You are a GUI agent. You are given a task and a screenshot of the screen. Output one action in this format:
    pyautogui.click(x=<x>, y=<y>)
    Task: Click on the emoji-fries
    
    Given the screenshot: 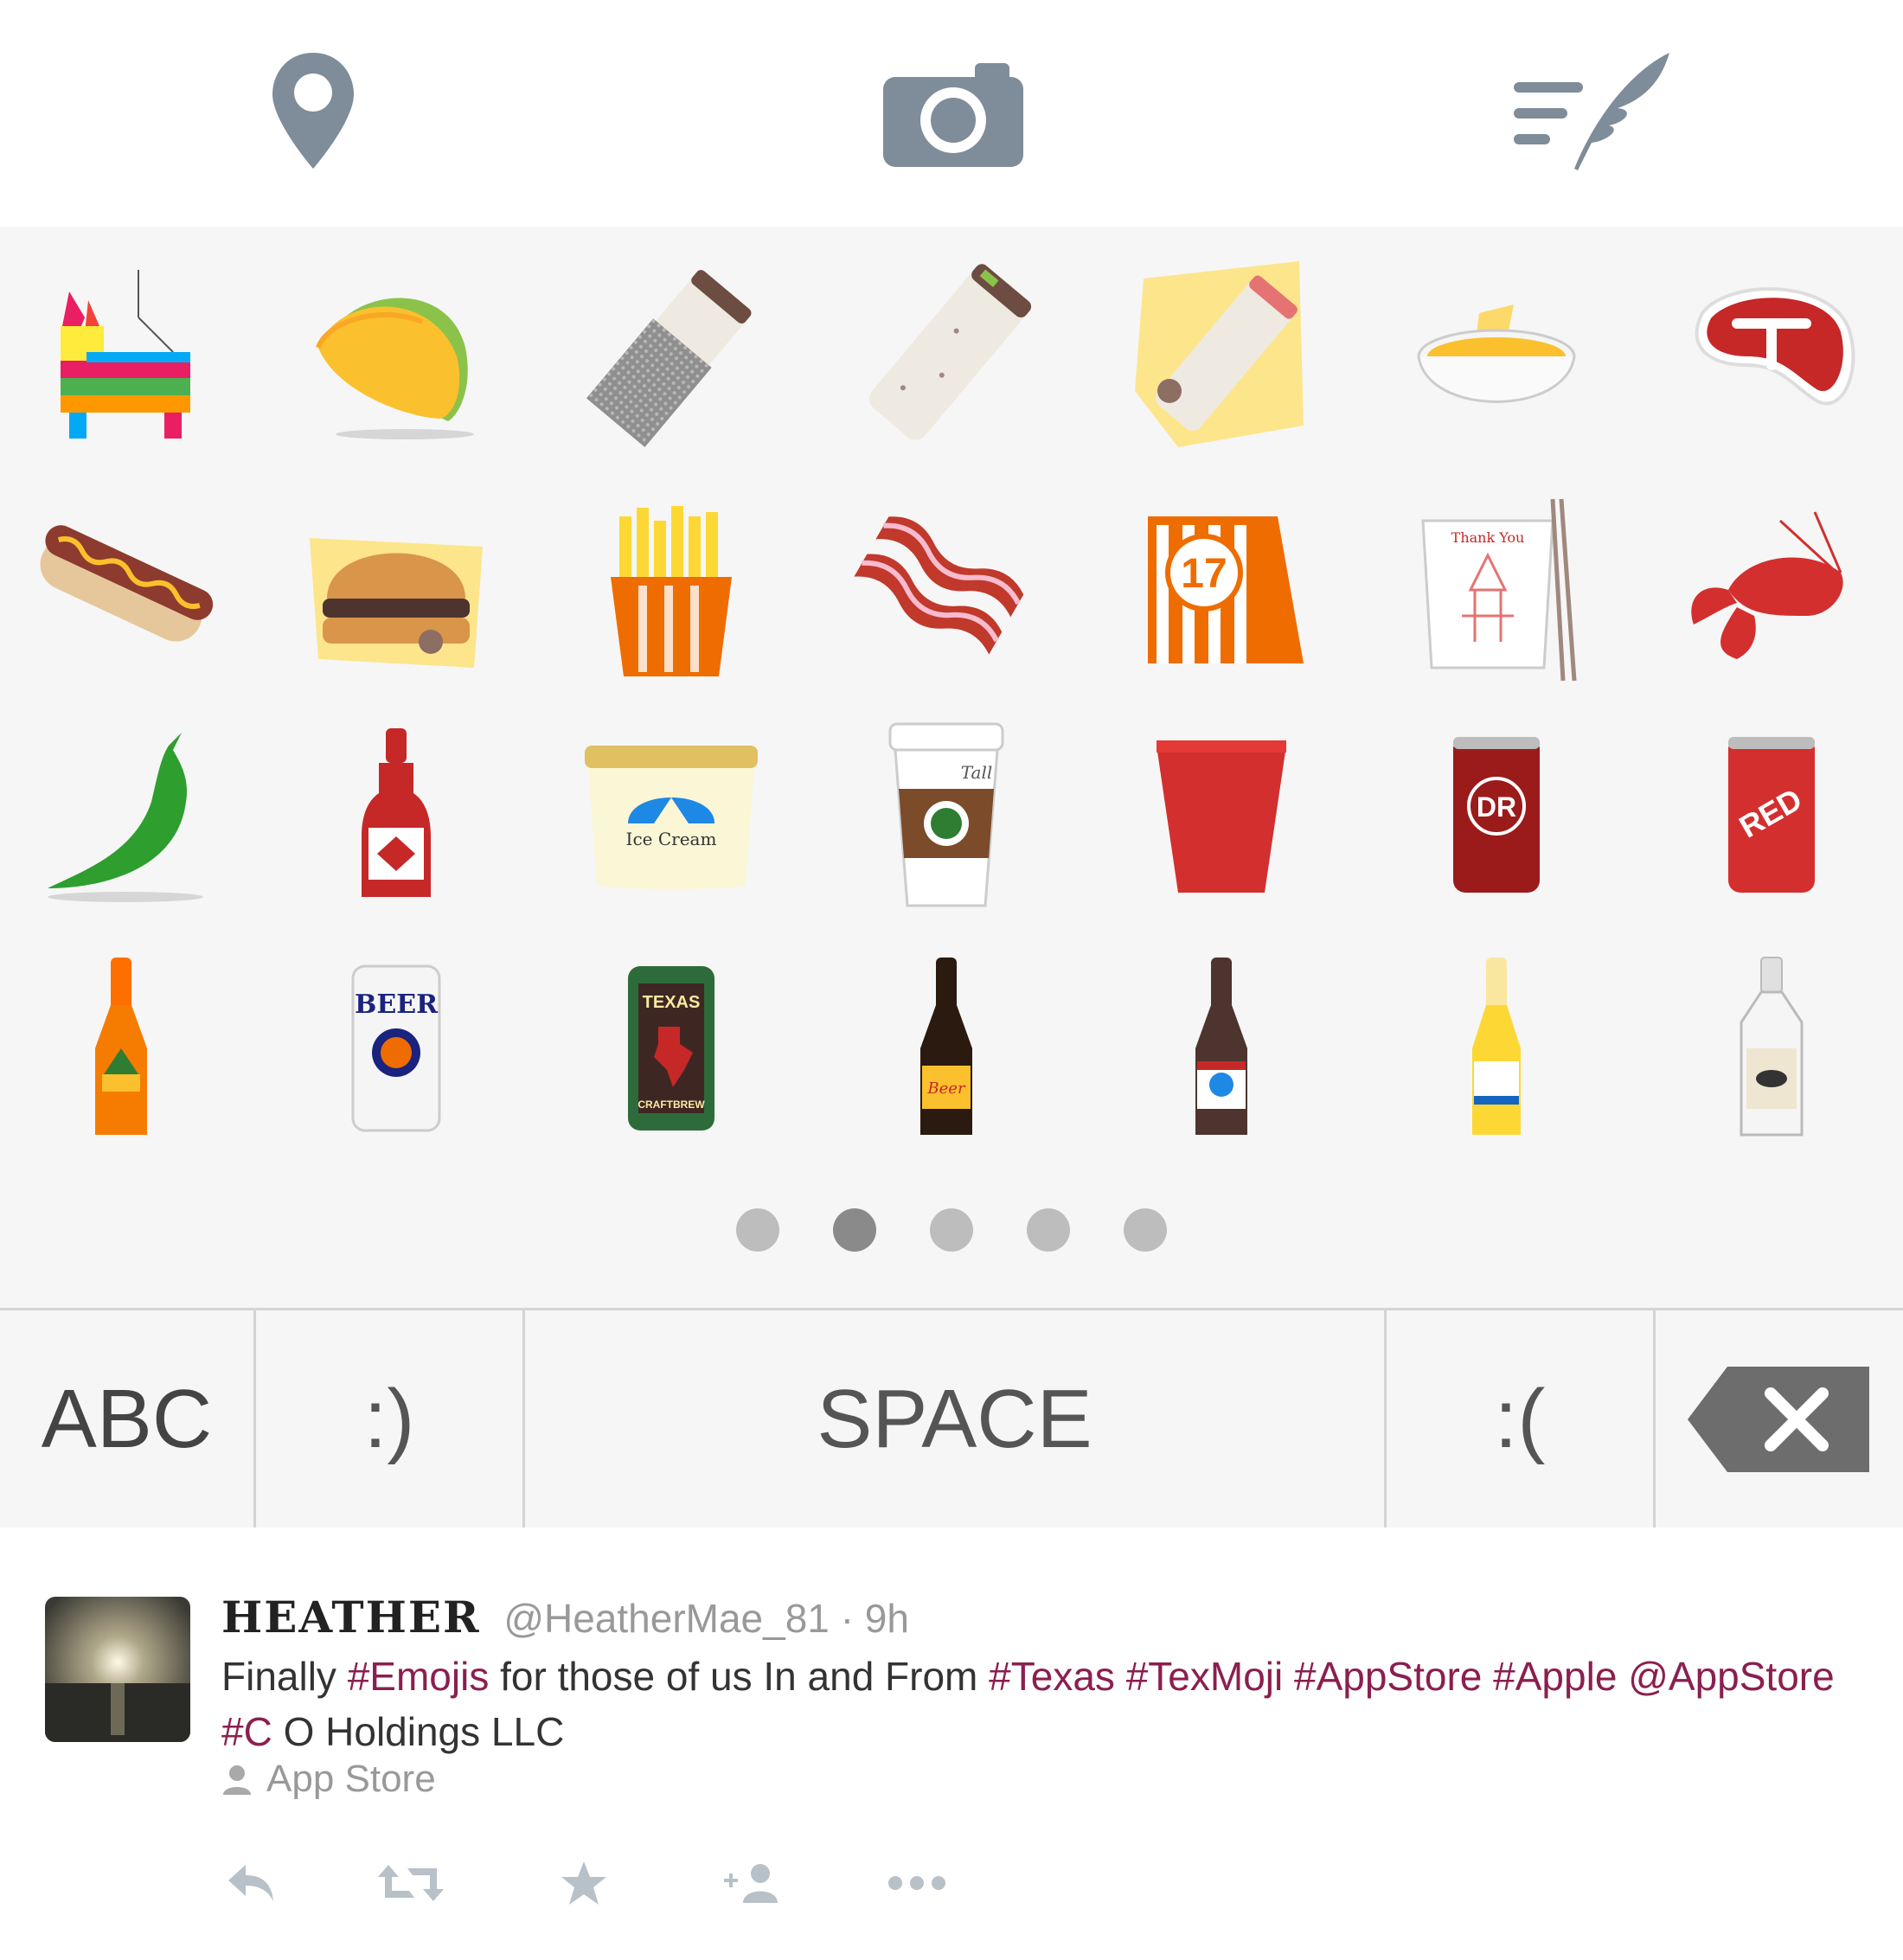 What is the action you would take?
    pyautogui.click(x=671, y=590)
    